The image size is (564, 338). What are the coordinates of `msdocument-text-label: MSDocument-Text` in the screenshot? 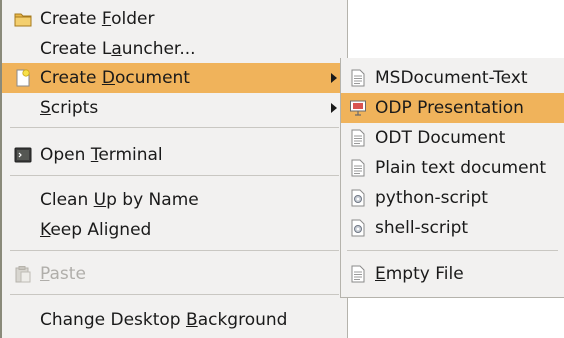 It's located at (451, 78).